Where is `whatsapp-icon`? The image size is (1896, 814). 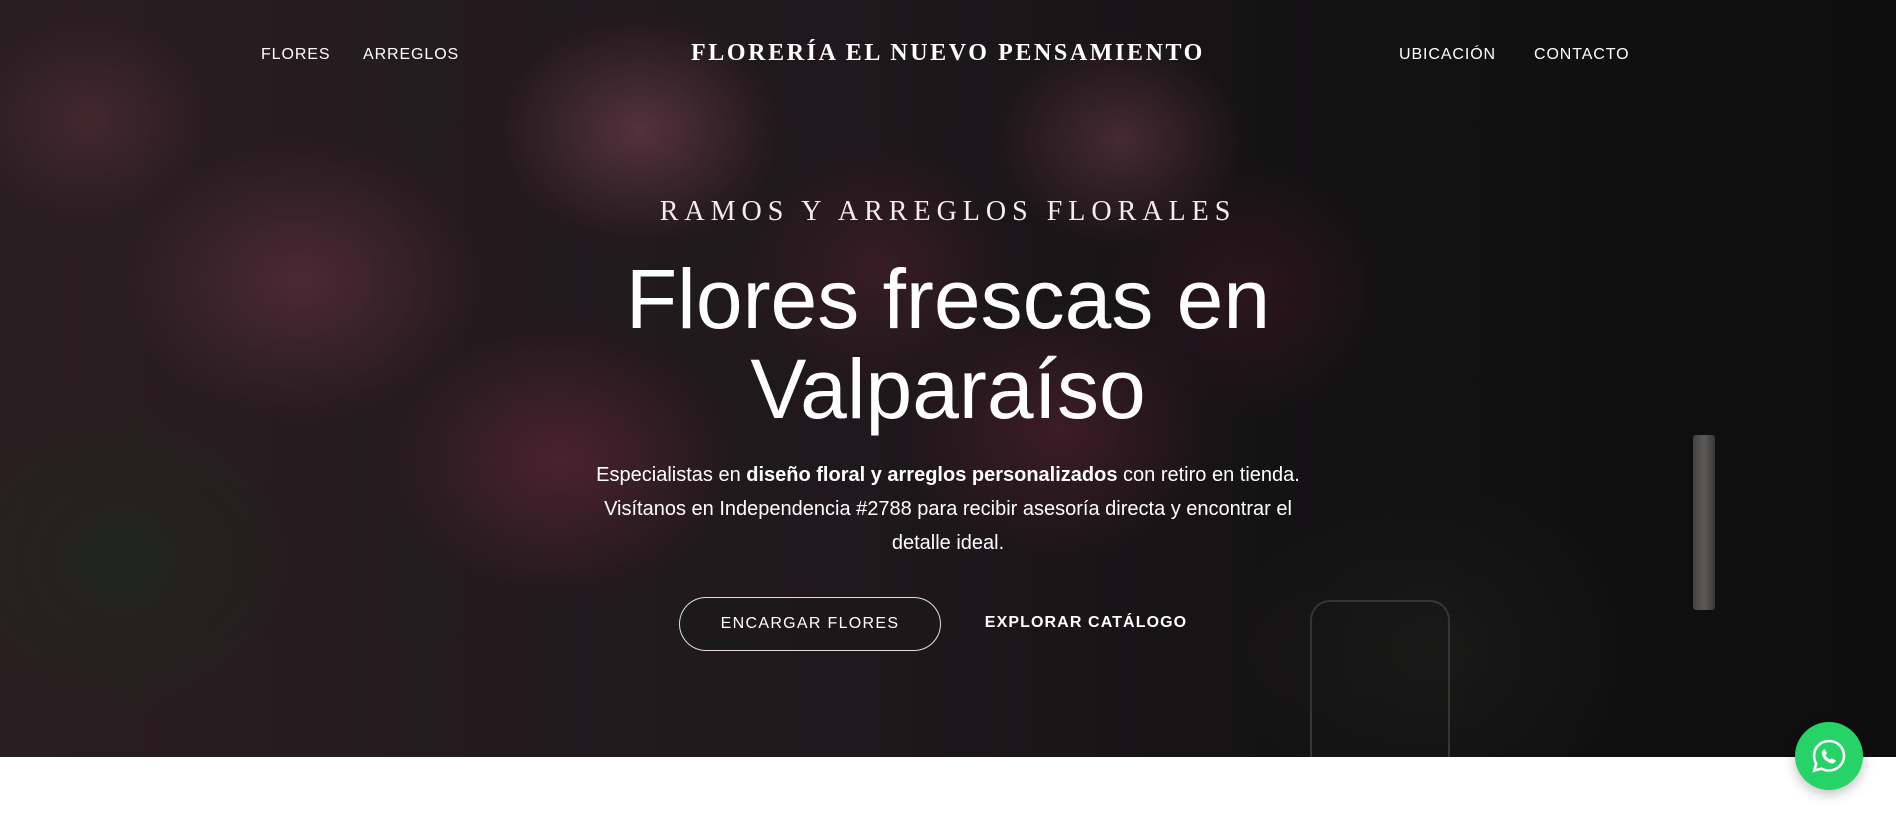
whatsapp-icon is located at coordinates (1829, 756).